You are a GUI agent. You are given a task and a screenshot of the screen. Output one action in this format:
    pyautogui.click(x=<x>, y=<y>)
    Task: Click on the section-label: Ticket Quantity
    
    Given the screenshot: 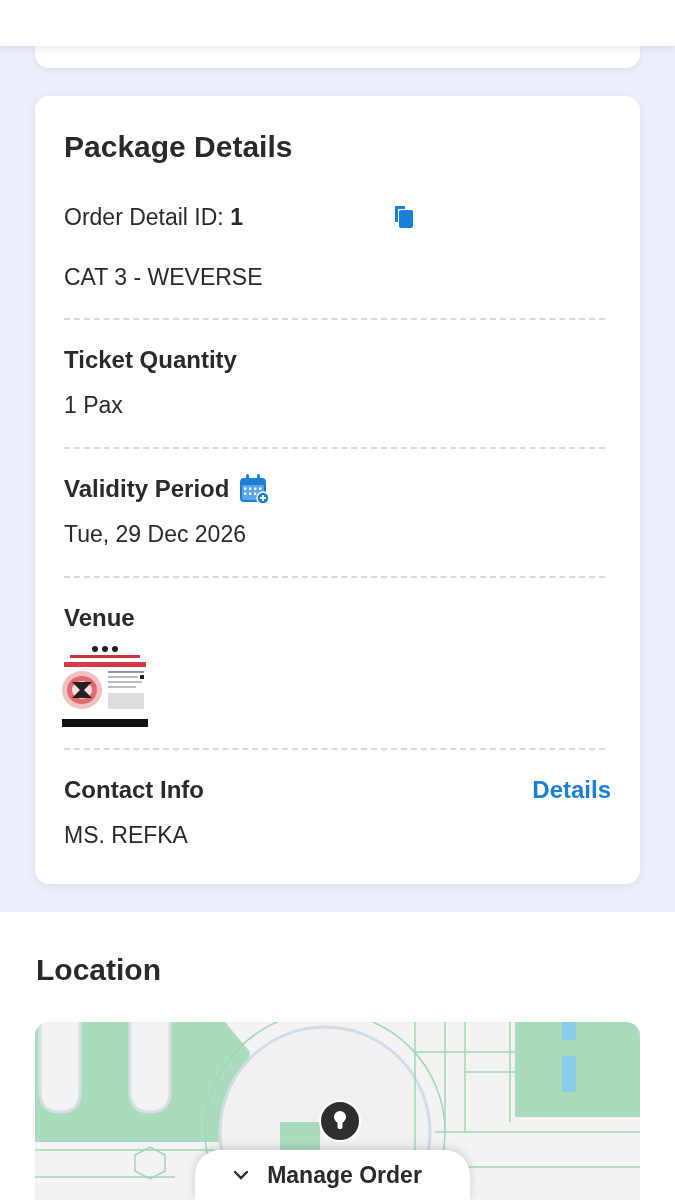 What is the action you would take?
    pyautogui.click(x=150, y=360)
    